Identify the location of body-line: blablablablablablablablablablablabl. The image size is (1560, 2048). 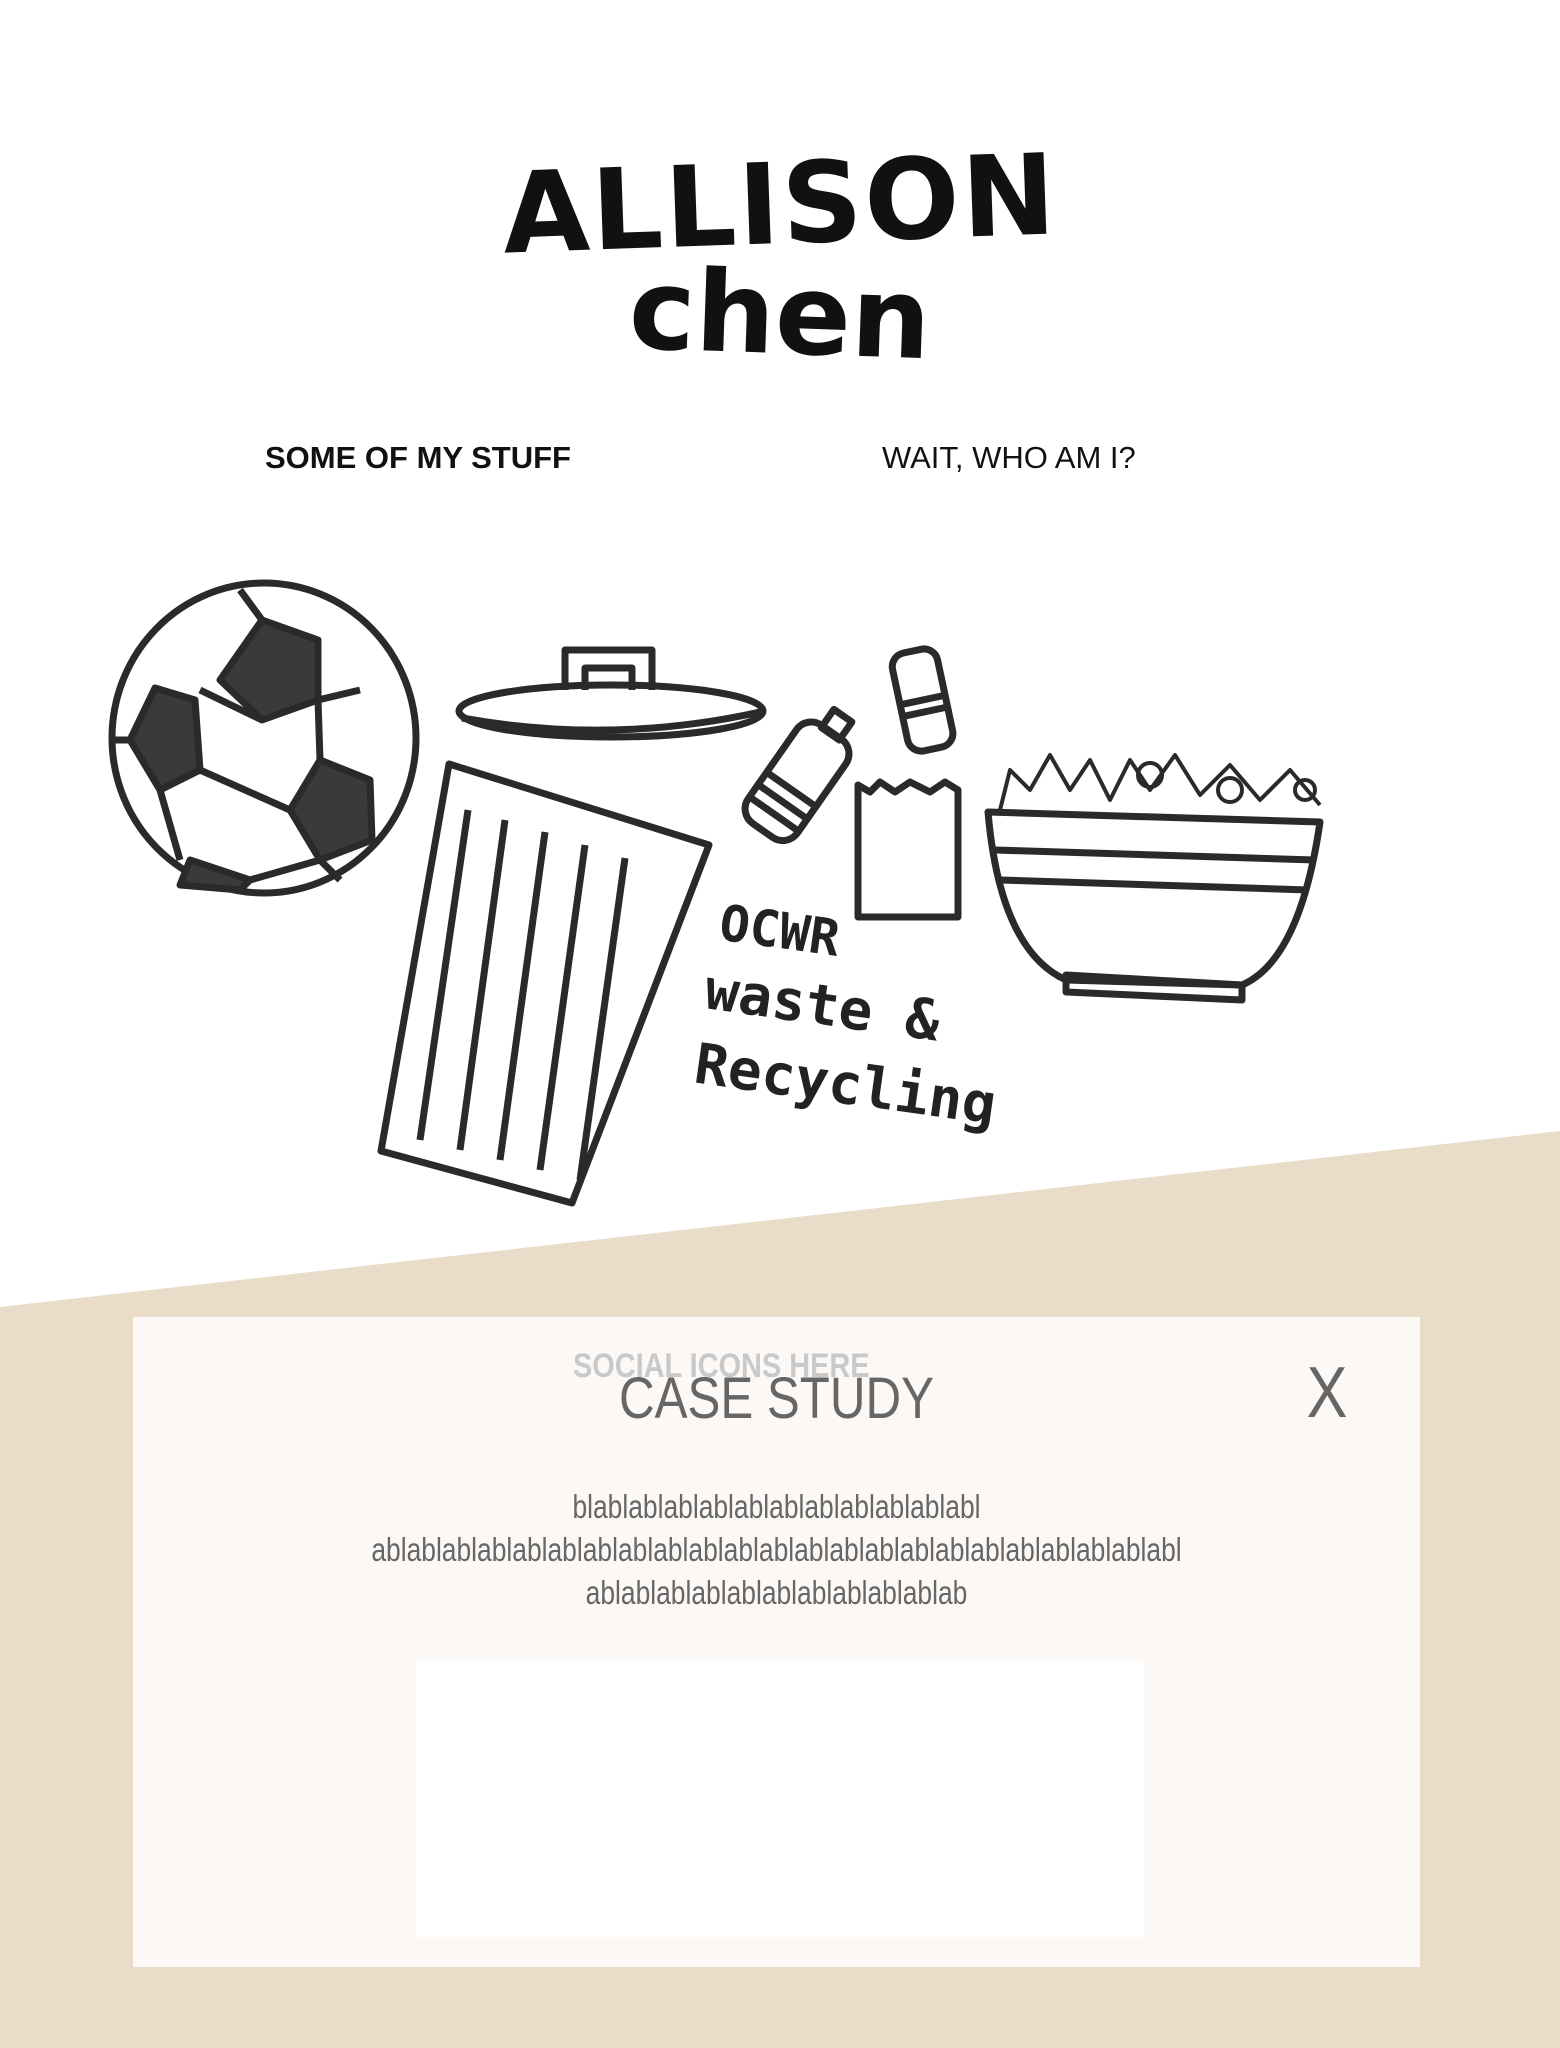
(776, 1506).